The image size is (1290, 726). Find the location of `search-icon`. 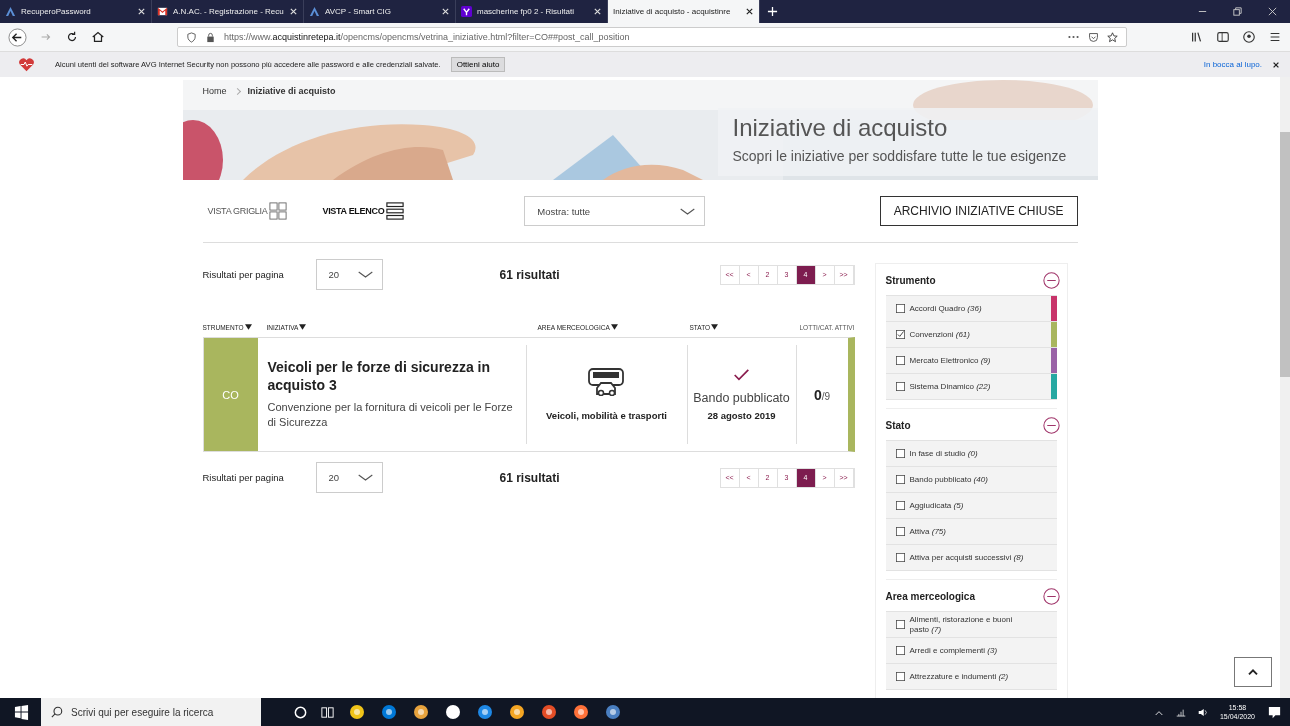

search-icon is located at coordinates (57, 712).